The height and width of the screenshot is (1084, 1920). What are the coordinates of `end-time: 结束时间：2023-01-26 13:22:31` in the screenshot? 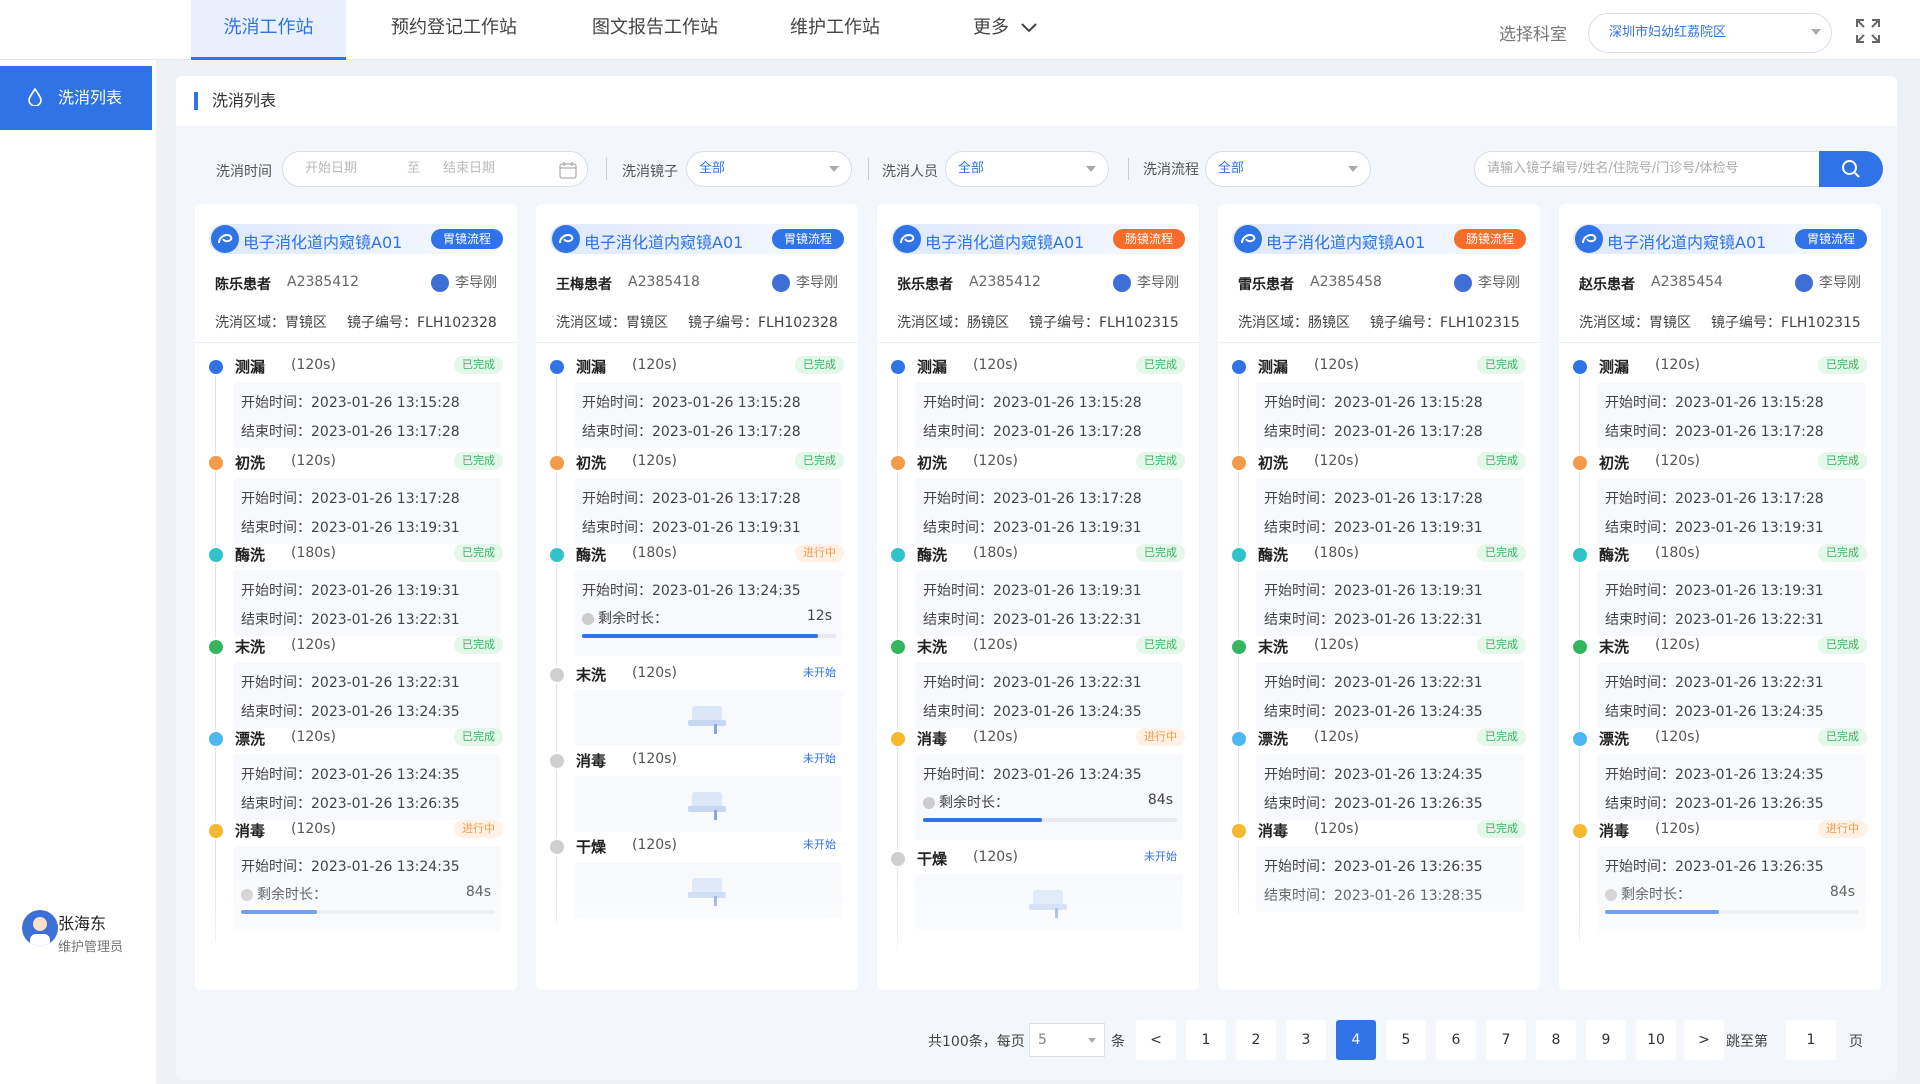 It's located at (350, 619).